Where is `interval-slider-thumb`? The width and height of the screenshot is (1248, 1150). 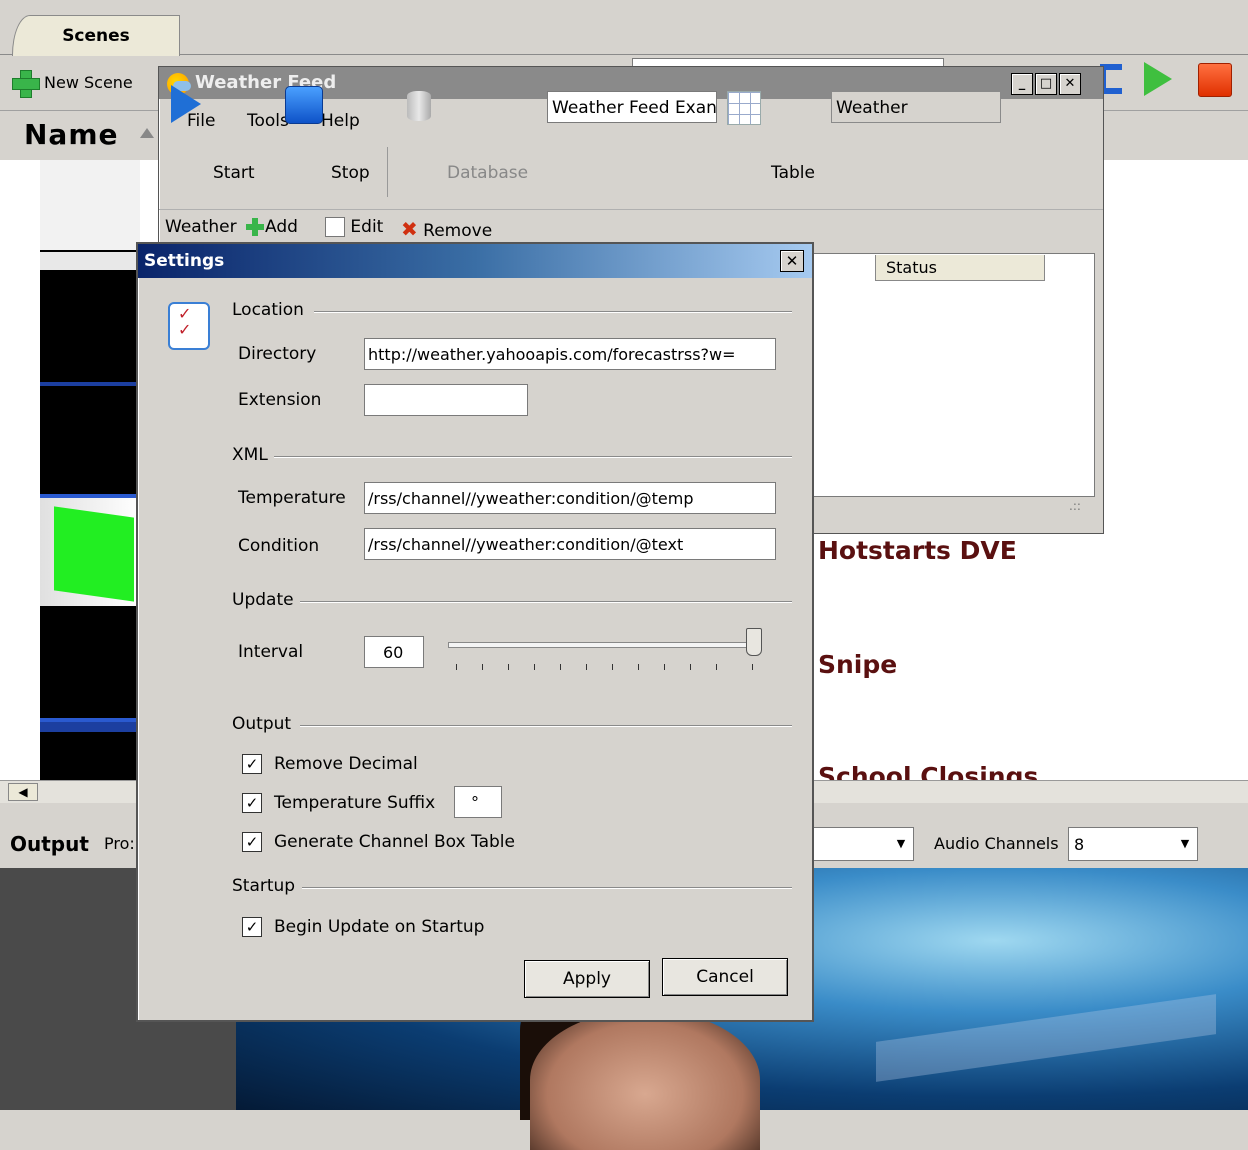 interval-slider-thumb is located at coordinates (754, 642).